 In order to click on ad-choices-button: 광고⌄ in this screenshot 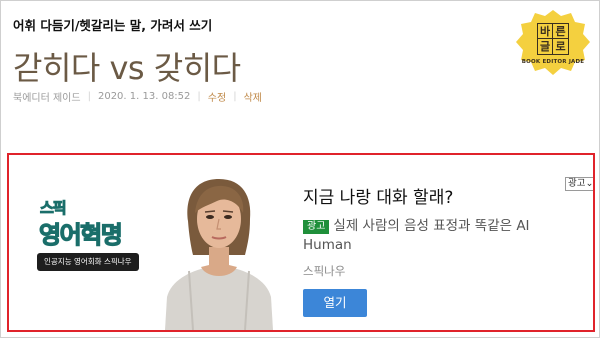, I will do `click(579, 184)`.